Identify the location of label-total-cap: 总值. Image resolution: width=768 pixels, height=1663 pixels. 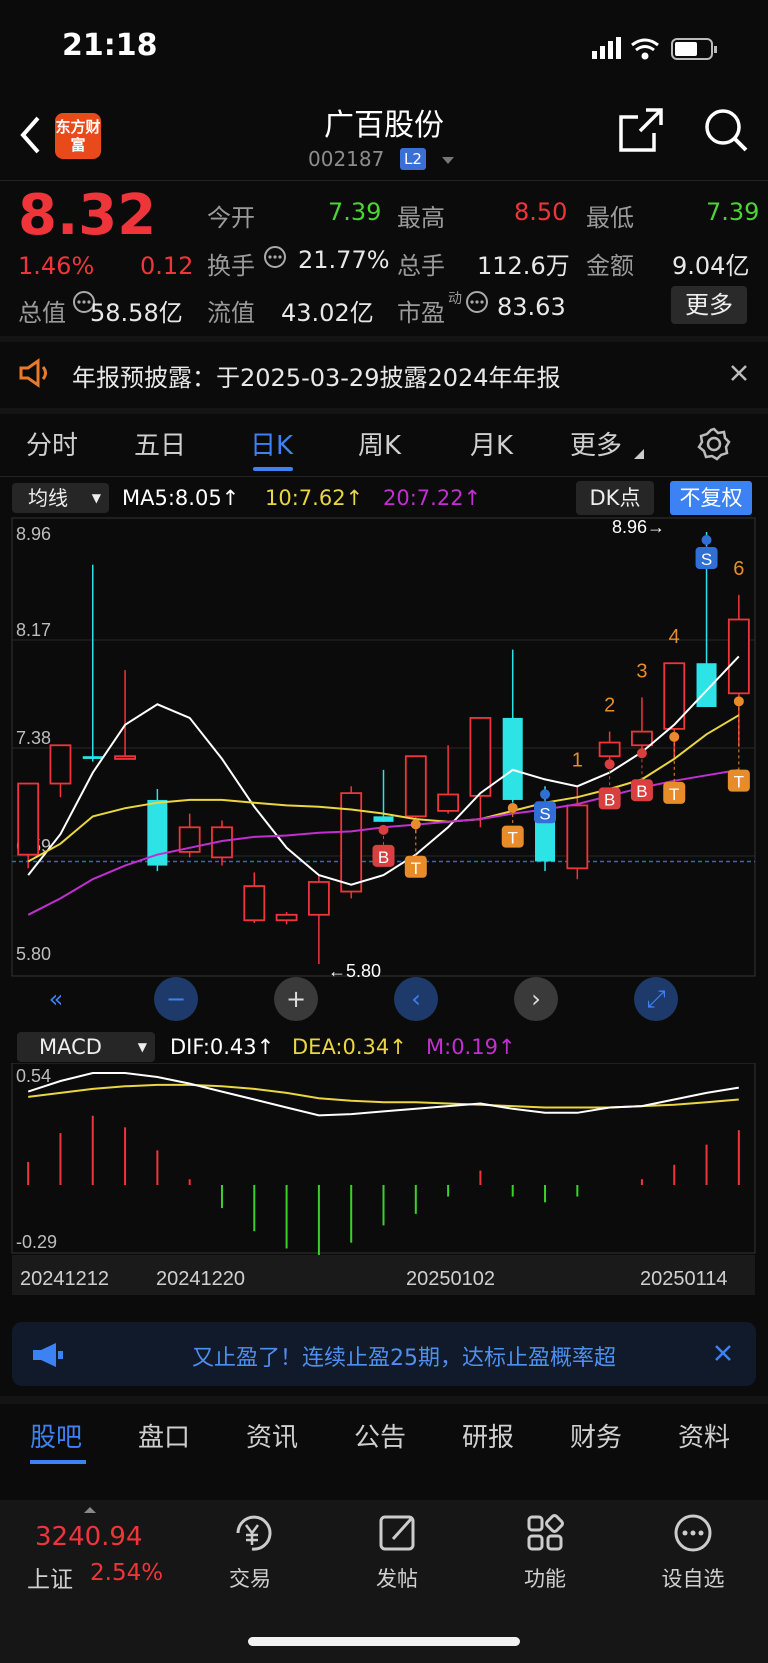
(42, 313).